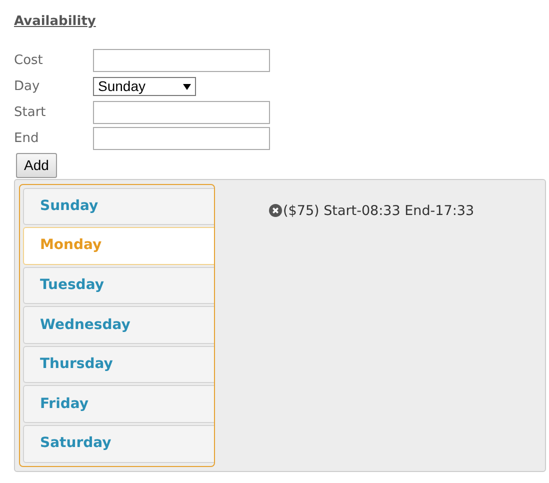 The image size is (549, 483). I want to click on day-tab: Tuesday, so click(118, 285).